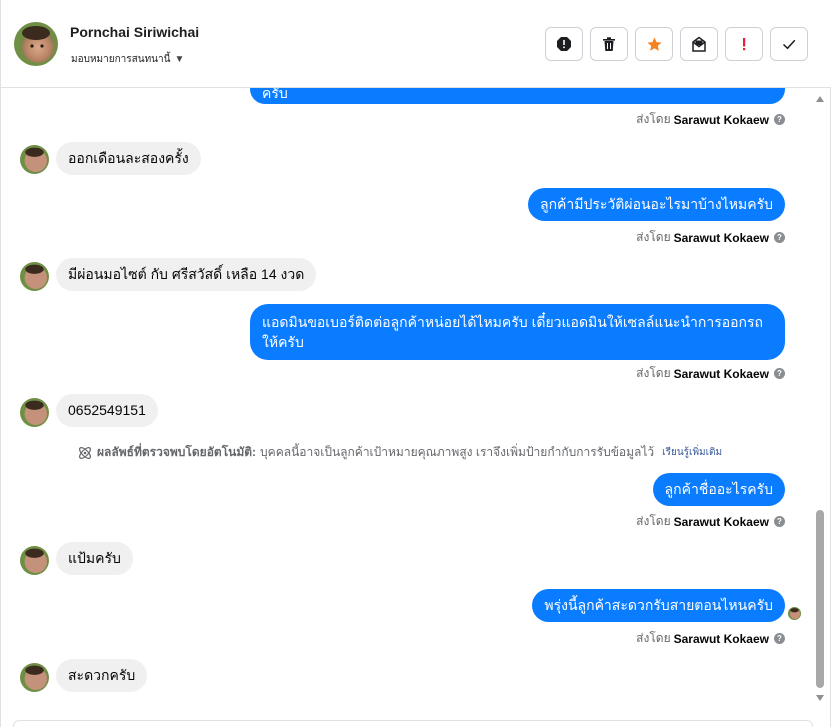 This screenshot has width=831, height=727. I want to click on incoming-message: ออกเดือนละสองครั้ง, so click(128, 158).